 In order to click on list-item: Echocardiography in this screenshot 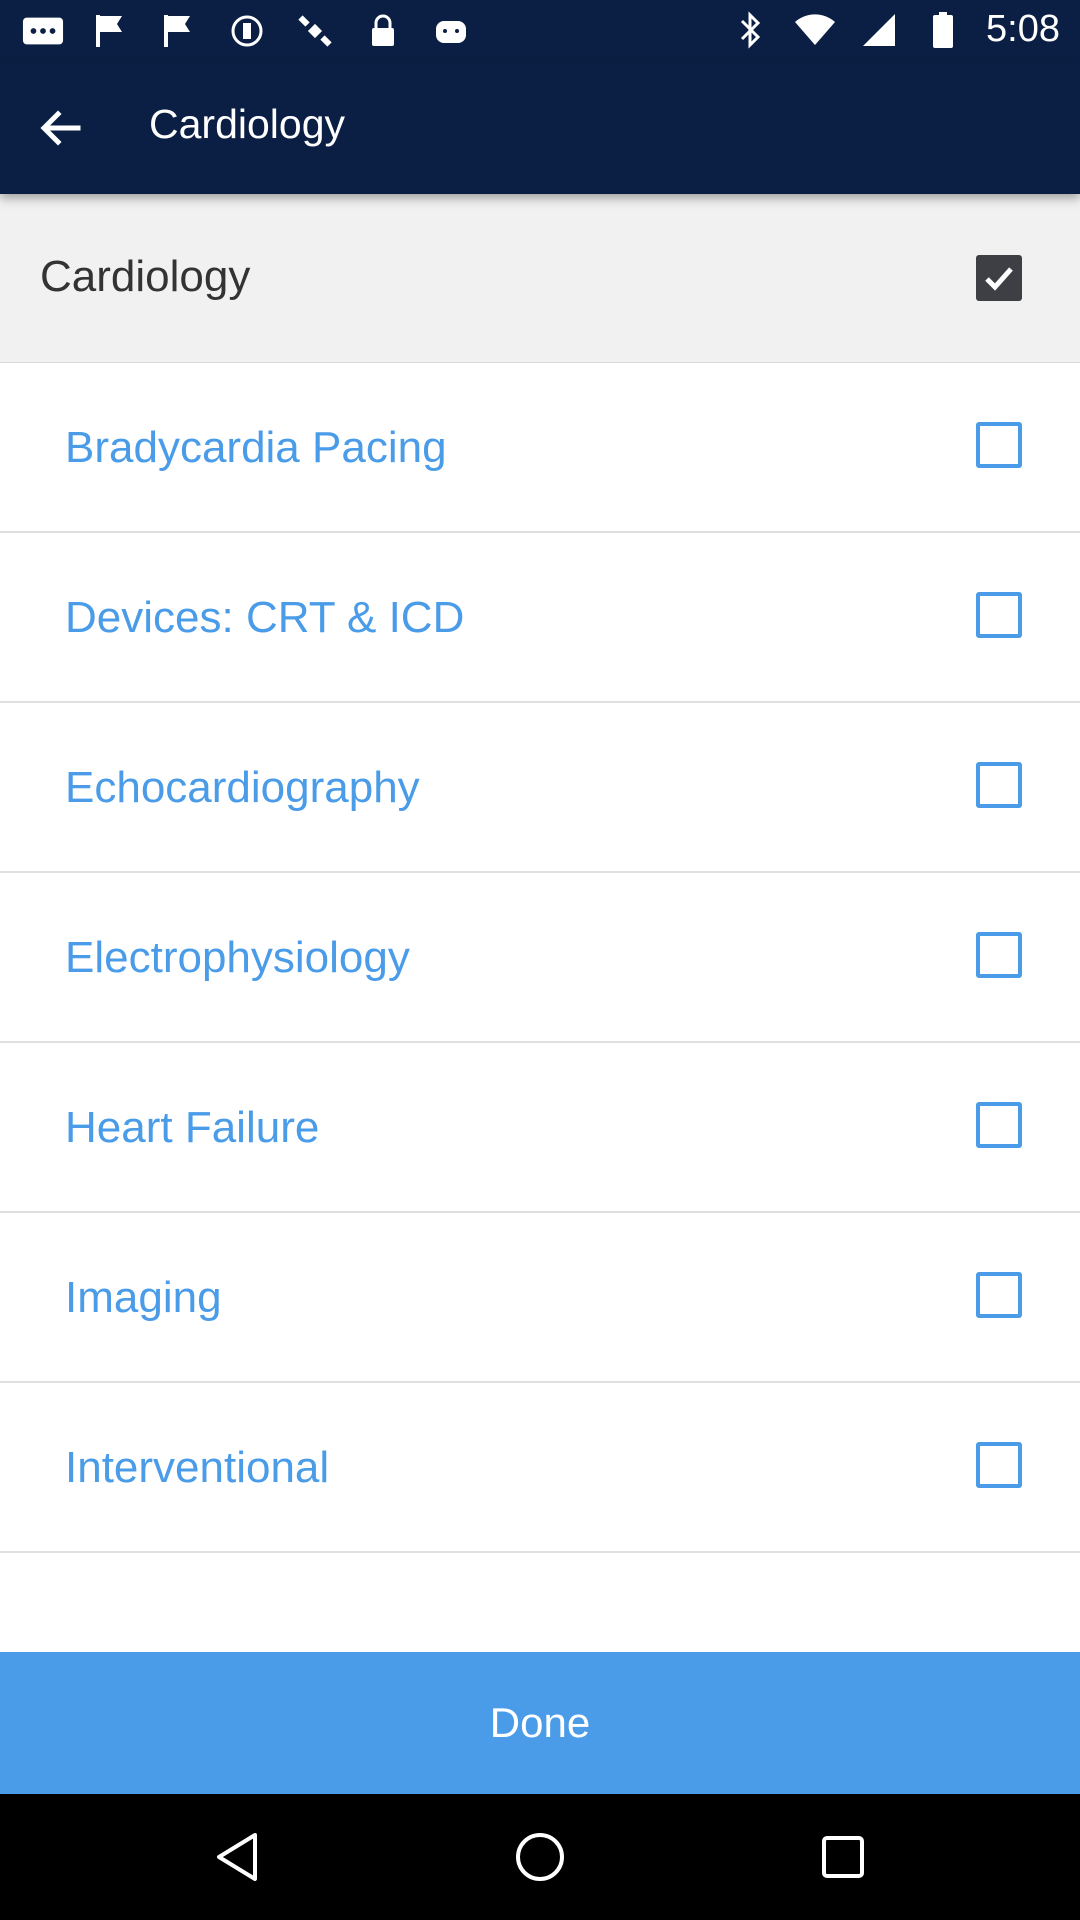, I will do `click(540, 788)`.